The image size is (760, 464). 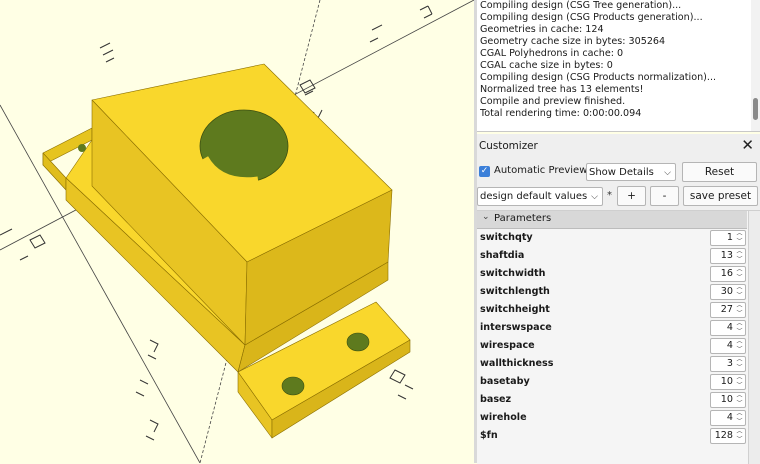 What do you see at coordinates (507, 345) in the screenshot?
I see `param-name: wirespace` at bounding box center [507, 345].